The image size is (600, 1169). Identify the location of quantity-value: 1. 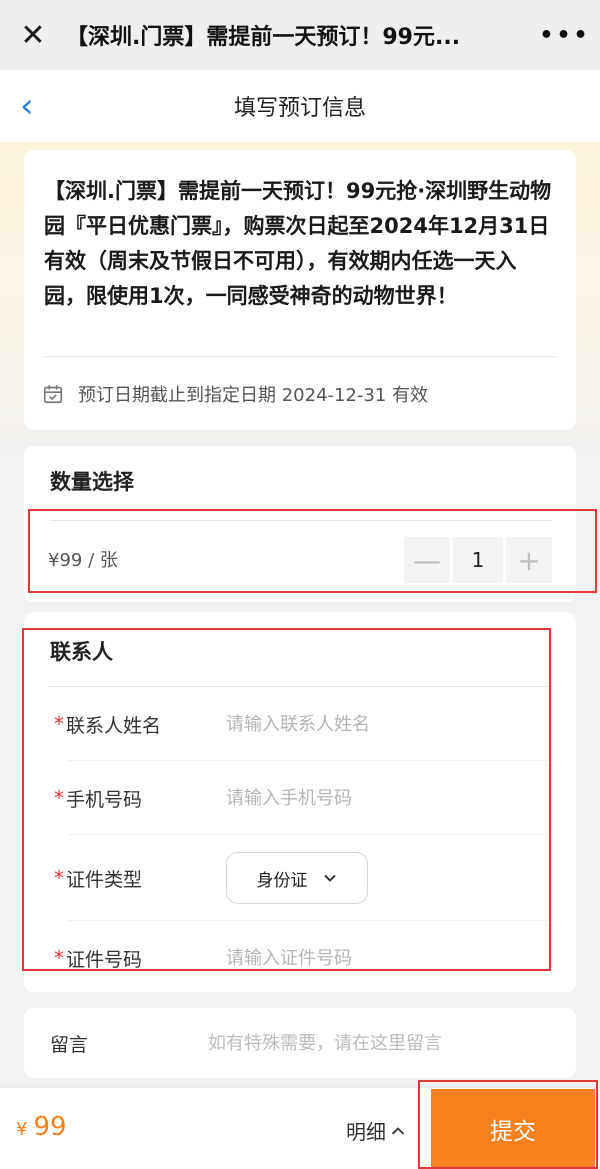
(478, 560).